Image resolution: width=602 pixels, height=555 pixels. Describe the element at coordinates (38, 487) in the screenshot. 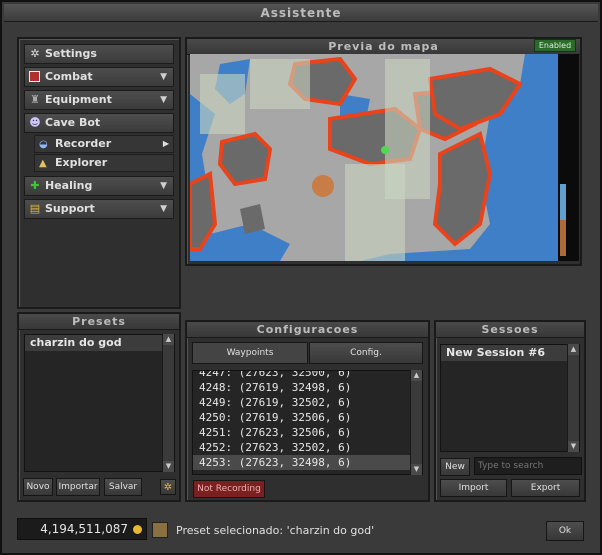

I see `new-preset-button: Novo` at that location.